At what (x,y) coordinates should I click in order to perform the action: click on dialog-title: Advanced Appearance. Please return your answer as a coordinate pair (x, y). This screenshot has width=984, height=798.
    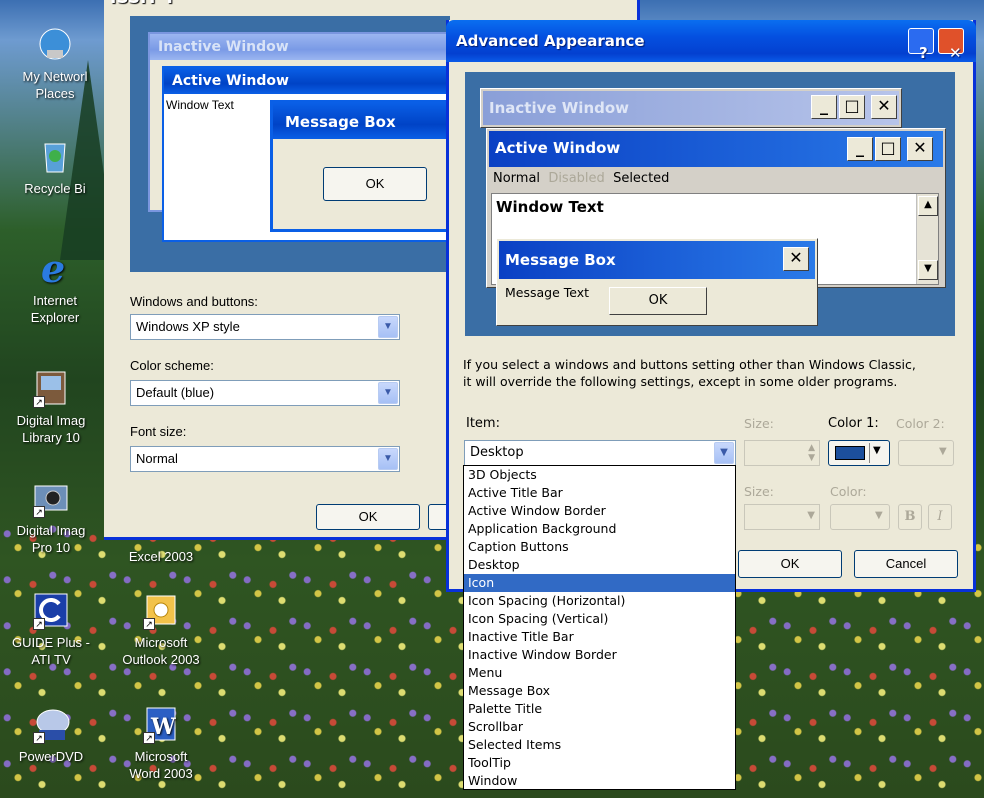
    Looking at the image, I should click on (550, 41).